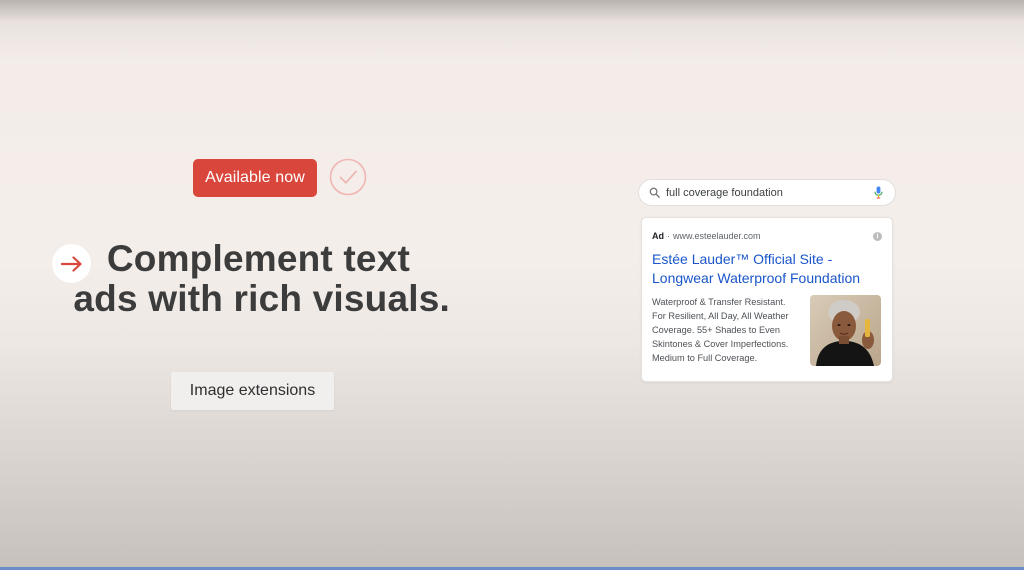 The image size is (1024, 570). I want to click on headline-line-2: ads with rich visuals., so click(261, 298).